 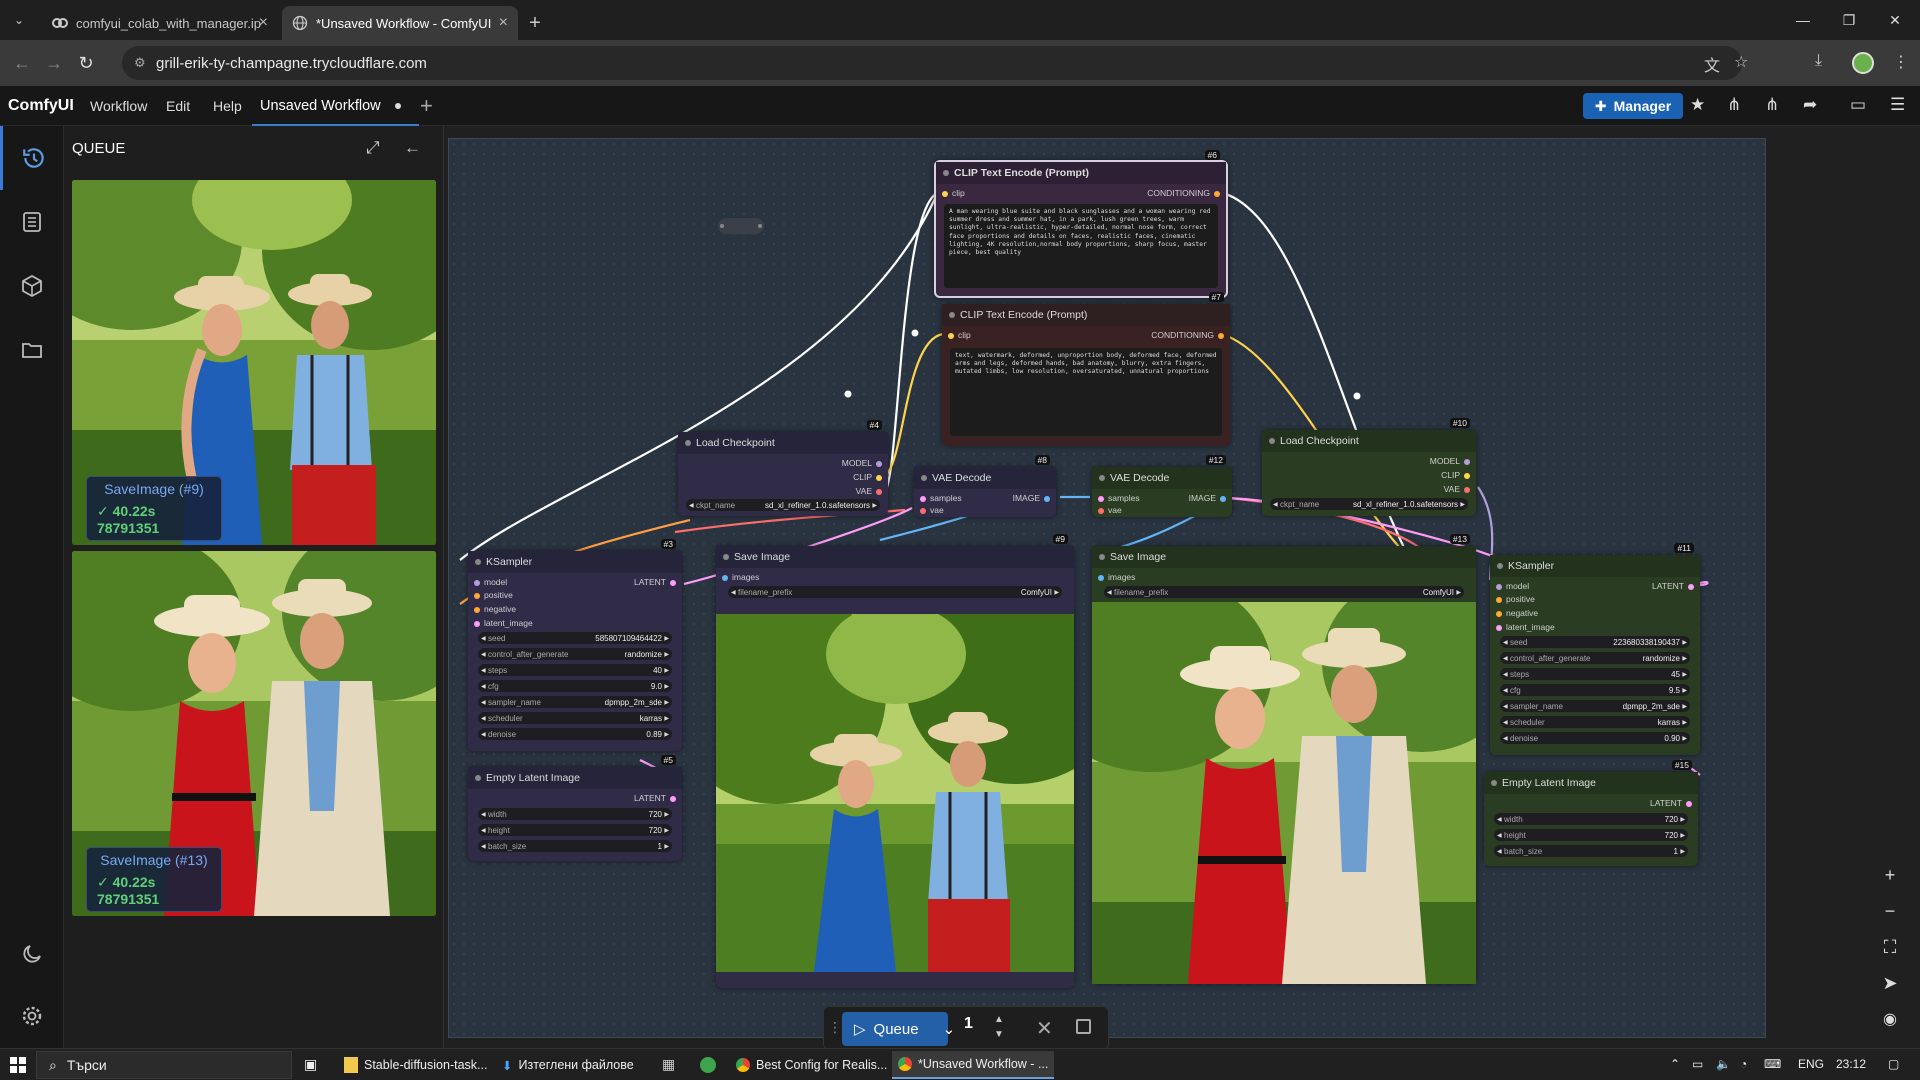 I want to click on denoise-widget: denoise 0.89, so click(x=575, y=734).